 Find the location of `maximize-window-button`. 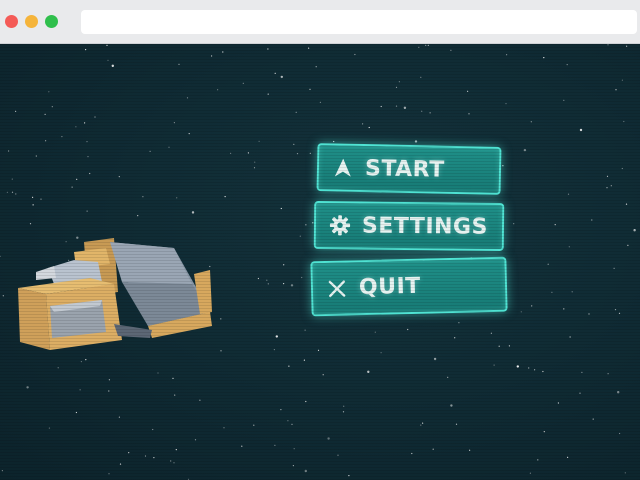

maximize-window-button is located at coordinates (51, 21).